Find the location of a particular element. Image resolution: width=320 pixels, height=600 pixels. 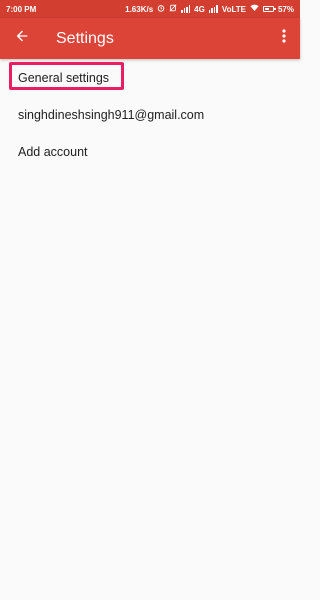

back-button is located at coordinates (22, 38).